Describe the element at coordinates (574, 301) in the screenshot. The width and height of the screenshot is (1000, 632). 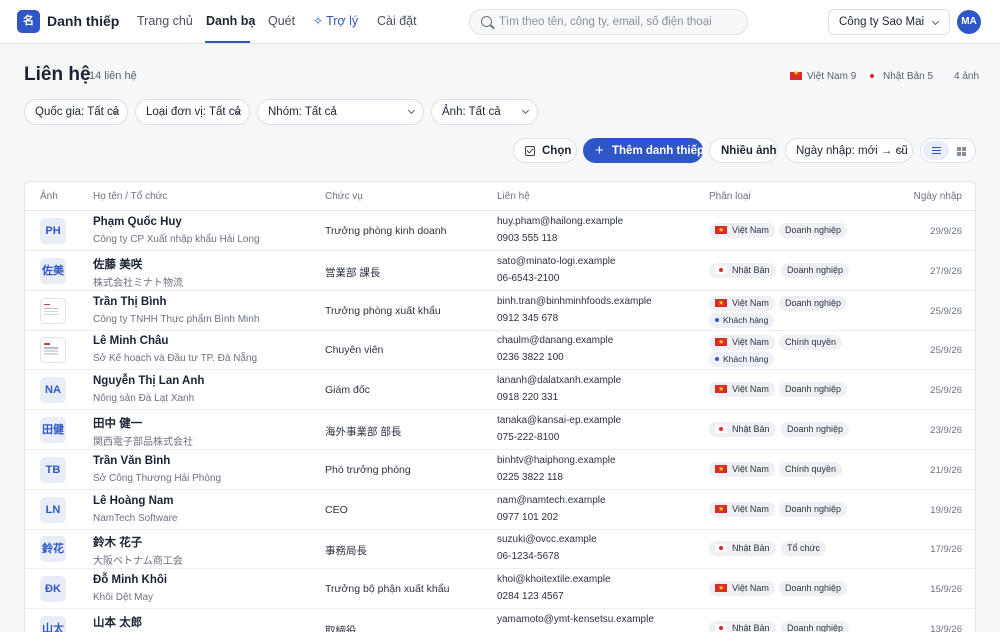
I see `contact-email: binh.tran@binhminhfoods.example` at that location.